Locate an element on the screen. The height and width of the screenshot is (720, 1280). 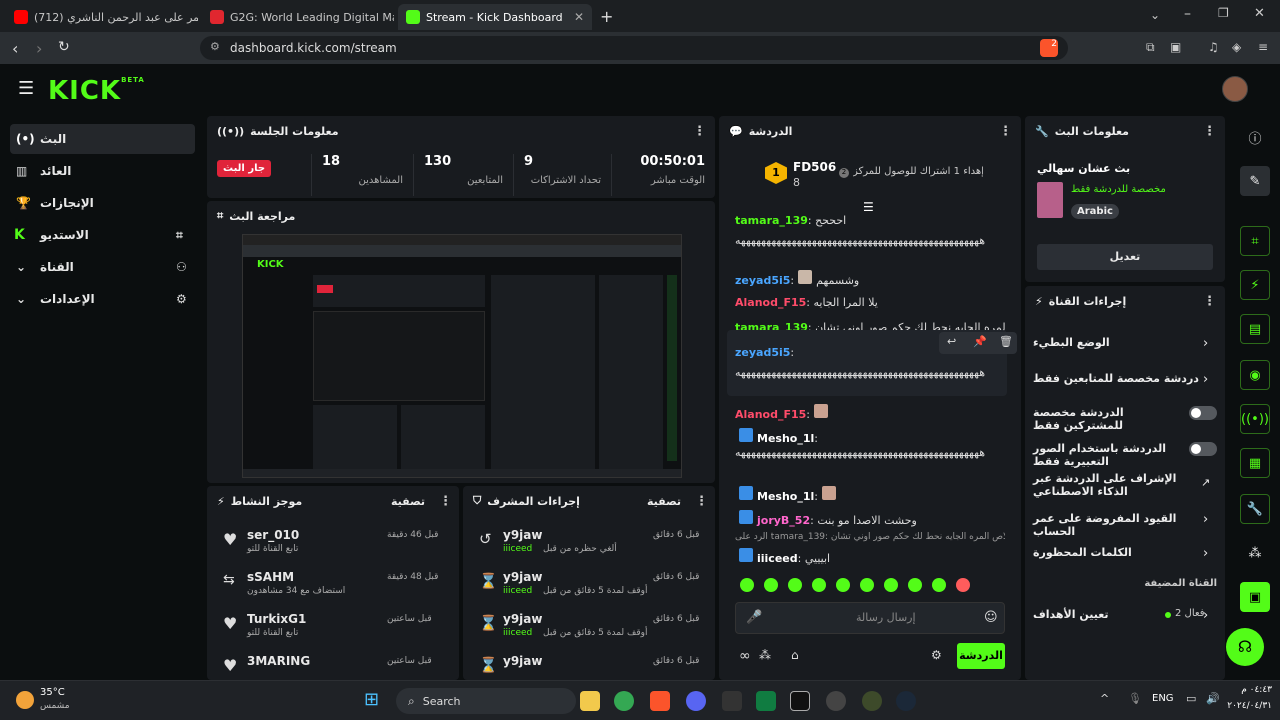
emote-only-toggle is located at coordinates (1203, 449).